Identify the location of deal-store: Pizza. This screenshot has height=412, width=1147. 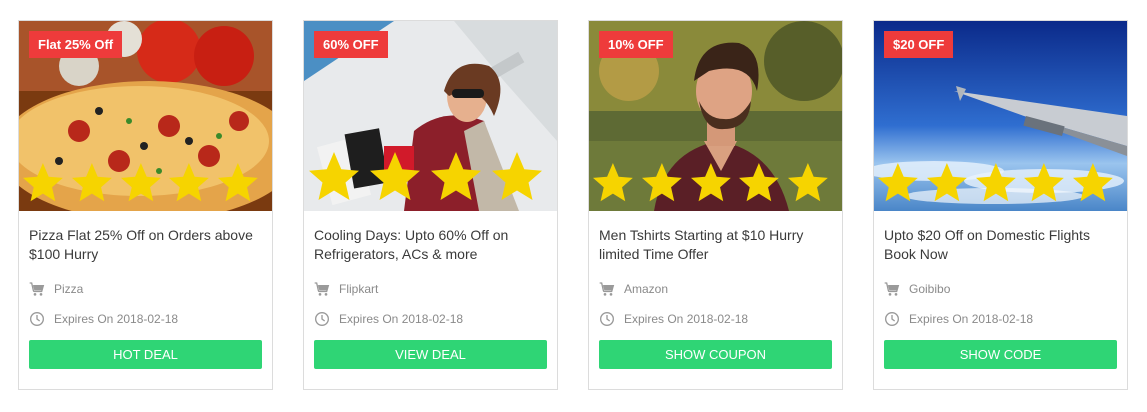
(56, 289).